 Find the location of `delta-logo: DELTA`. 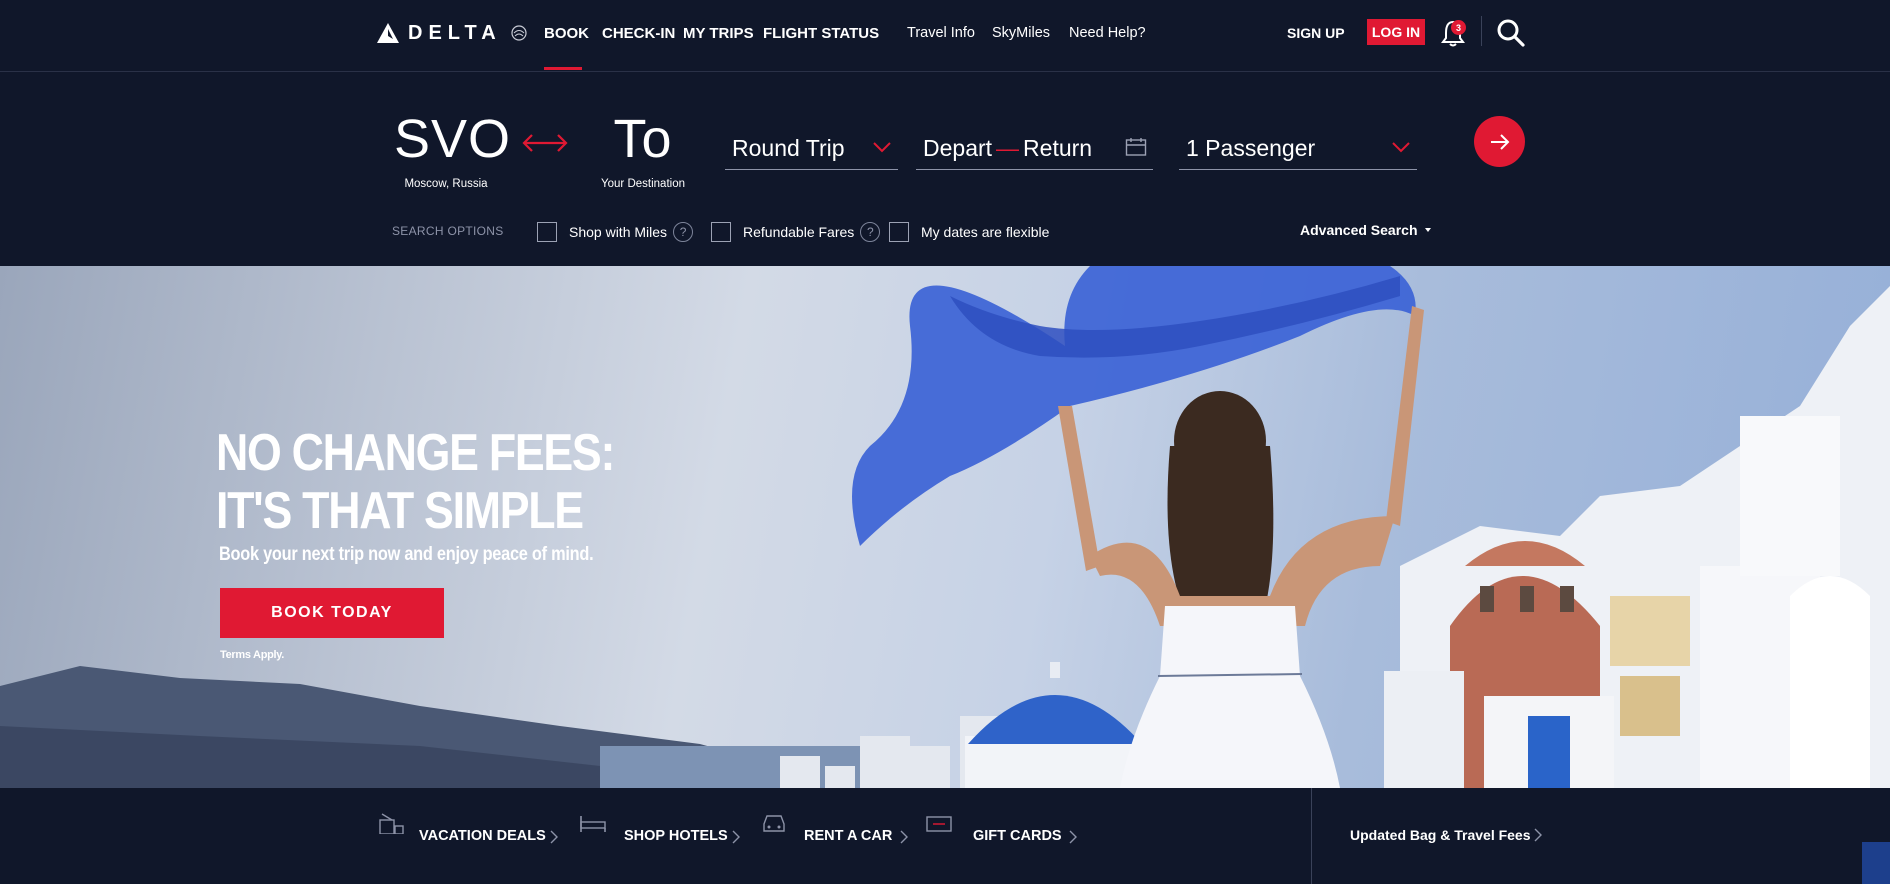

delta-logo: DELTA is located at coordinates (452, 33).